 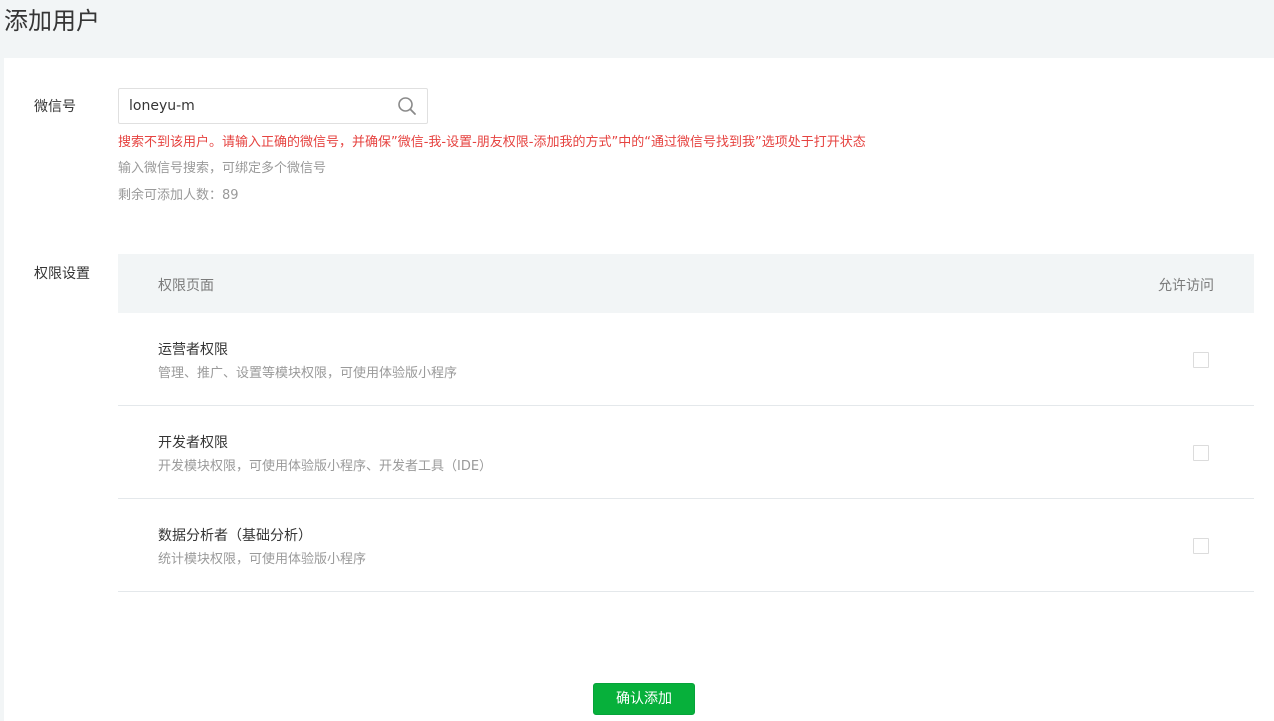 I want to click on search-hint: 输入微信号搜索，可绑定多个微信号, so click(x=222, y=168).